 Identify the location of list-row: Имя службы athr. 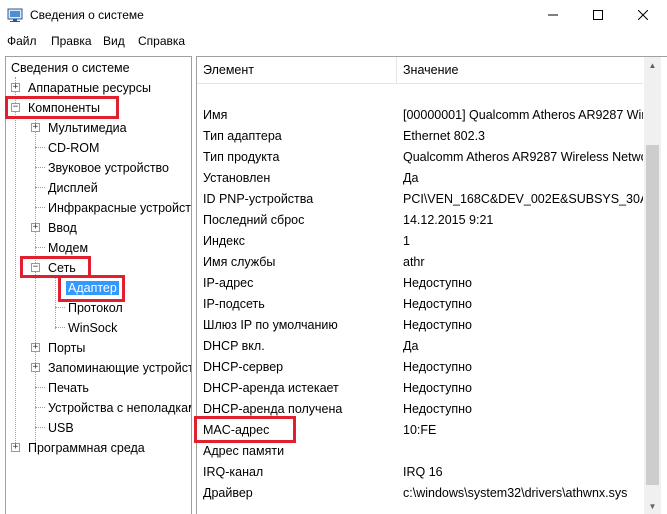
(420, 262).